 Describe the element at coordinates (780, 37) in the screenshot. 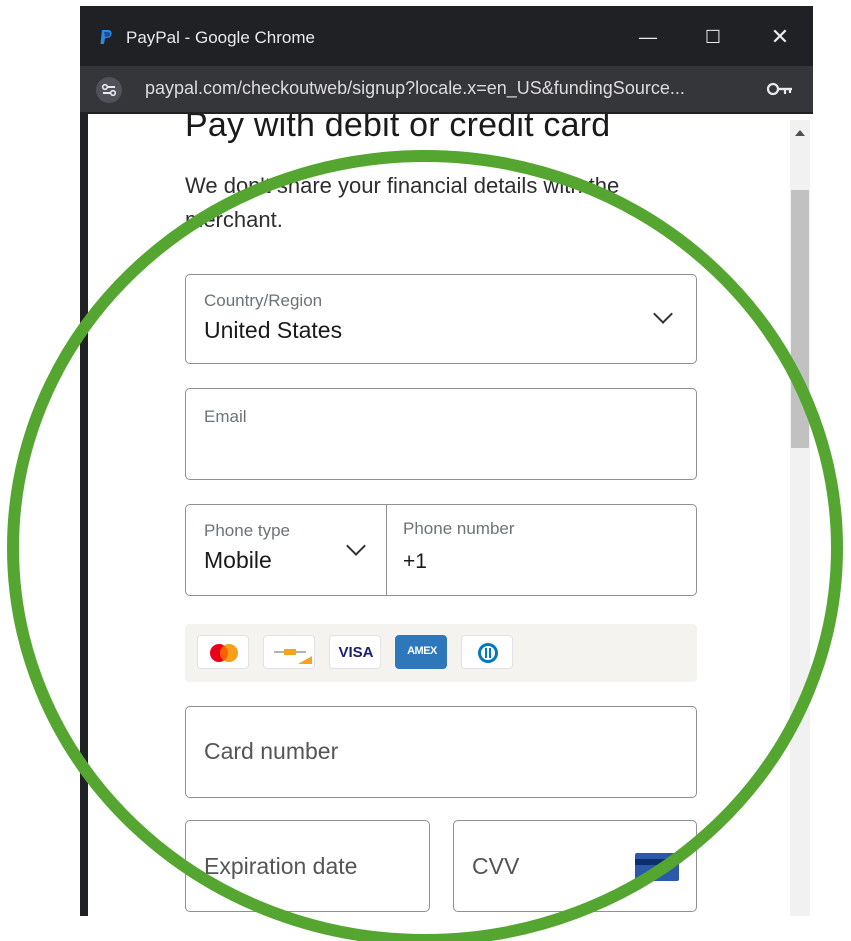

I see `close-button: ✕` at that location.